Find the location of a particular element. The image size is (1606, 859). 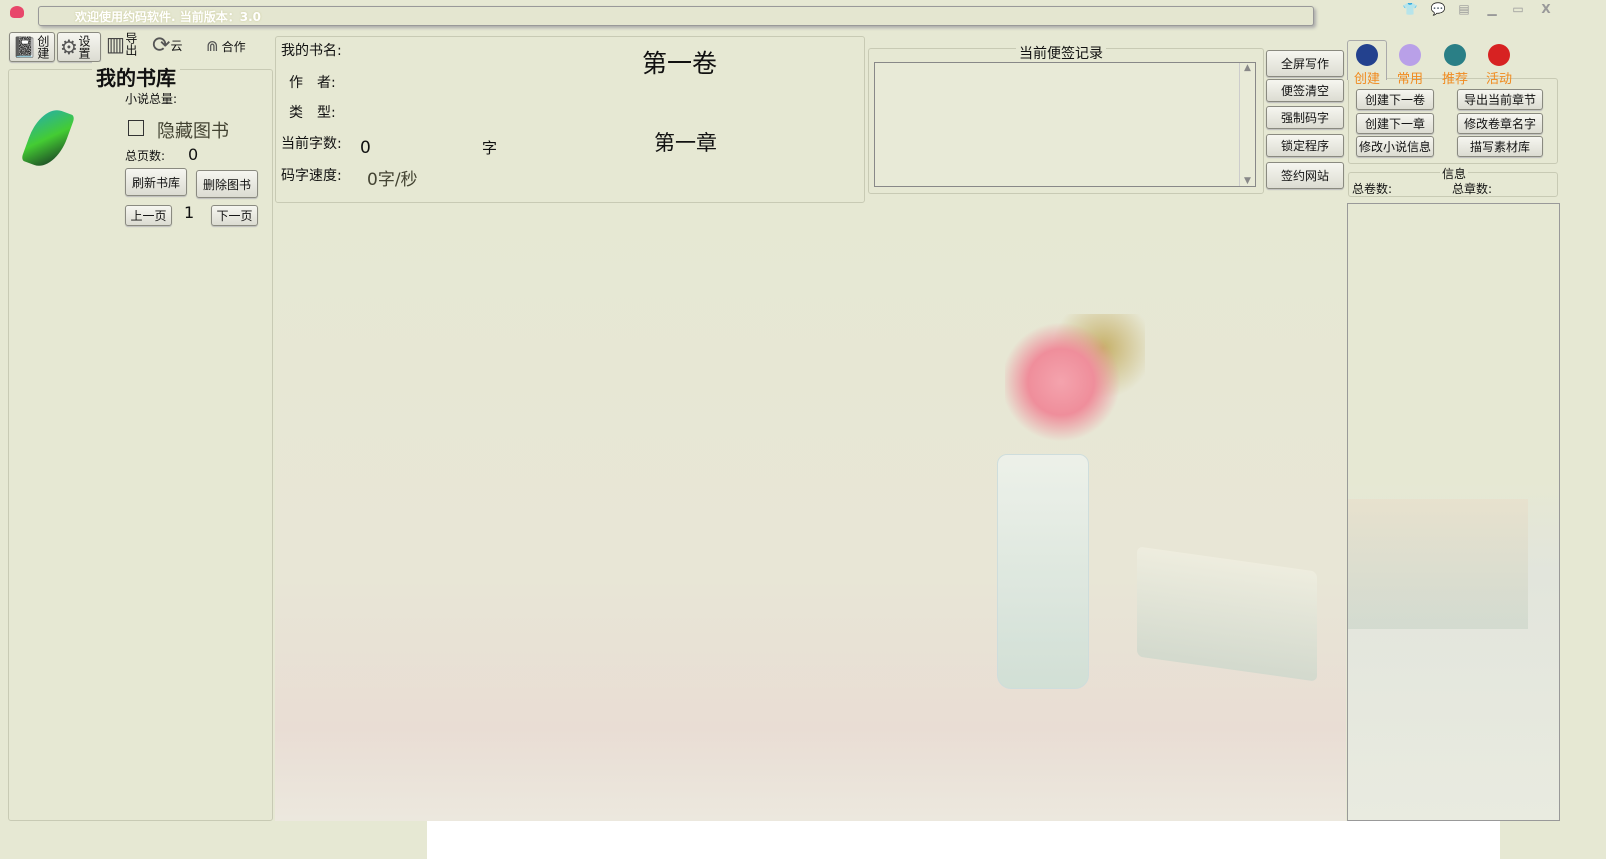

total-novels-label: 小说总量: is located at coordinates (151, 99).